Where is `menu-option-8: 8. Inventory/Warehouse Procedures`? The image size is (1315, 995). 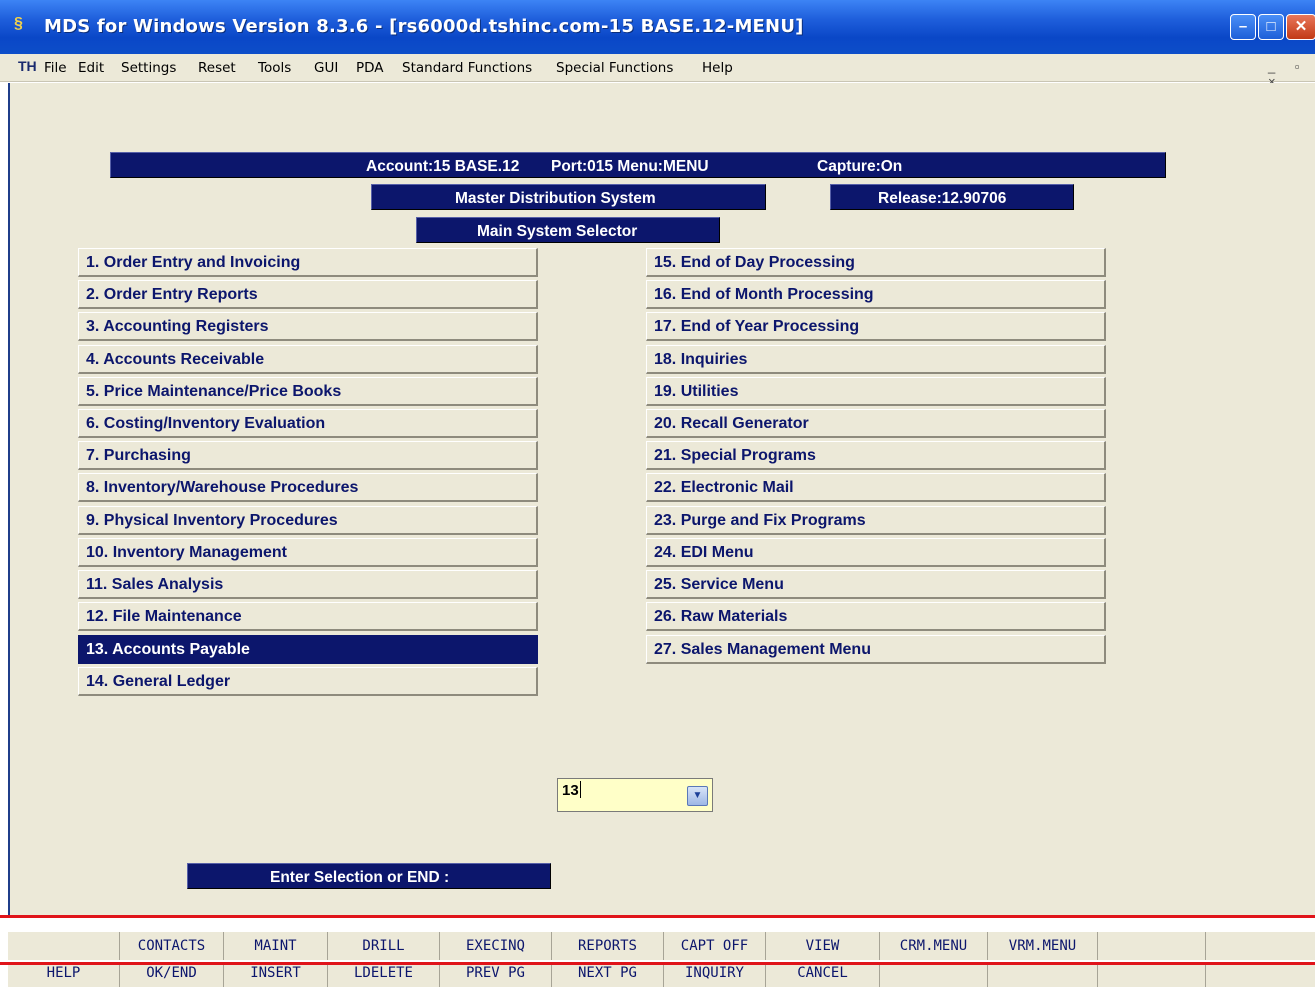
menu-option-8: 8. Inventory/Warehouse Procedures is located at coordinates (308, 487).